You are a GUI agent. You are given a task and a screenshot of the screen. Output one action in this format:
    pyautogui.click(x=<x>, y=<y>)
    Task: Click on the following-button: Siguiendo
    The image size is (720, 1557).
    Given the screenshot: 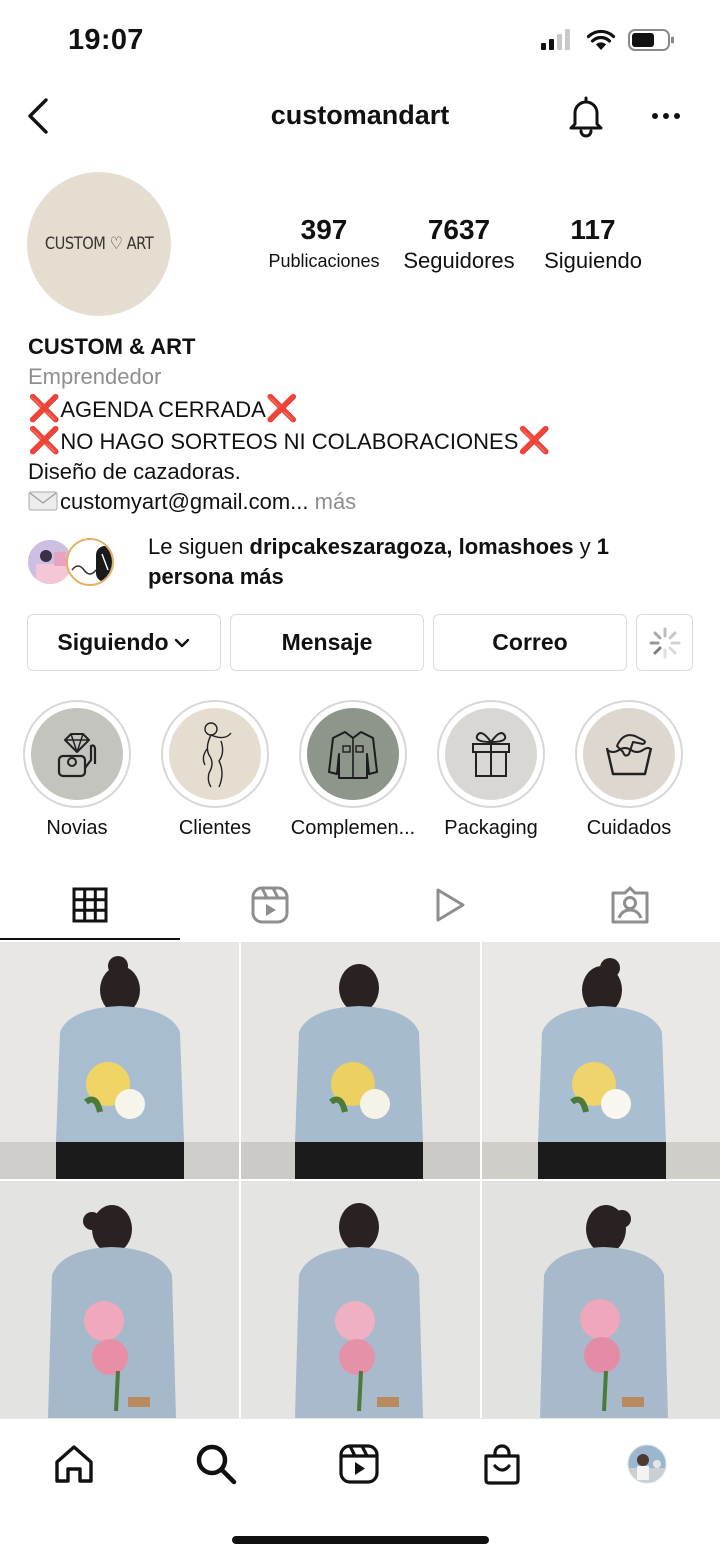 What is the action you would take?
    pyautogui.click(x=124, y=642)
    